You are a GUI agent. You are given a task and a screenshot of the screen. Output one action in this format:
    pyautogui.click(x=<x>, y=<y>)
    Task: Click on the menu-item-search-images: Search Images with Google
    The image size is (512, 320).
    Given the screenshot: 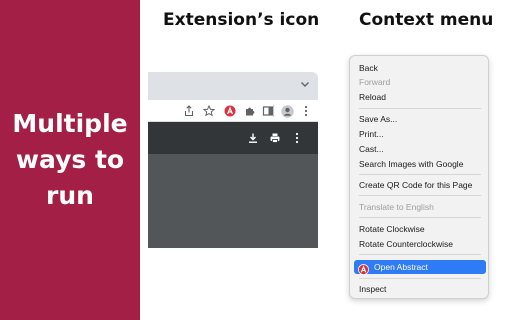 What is the action you would take?
    pyautogui.click(x=411, y=164)
    